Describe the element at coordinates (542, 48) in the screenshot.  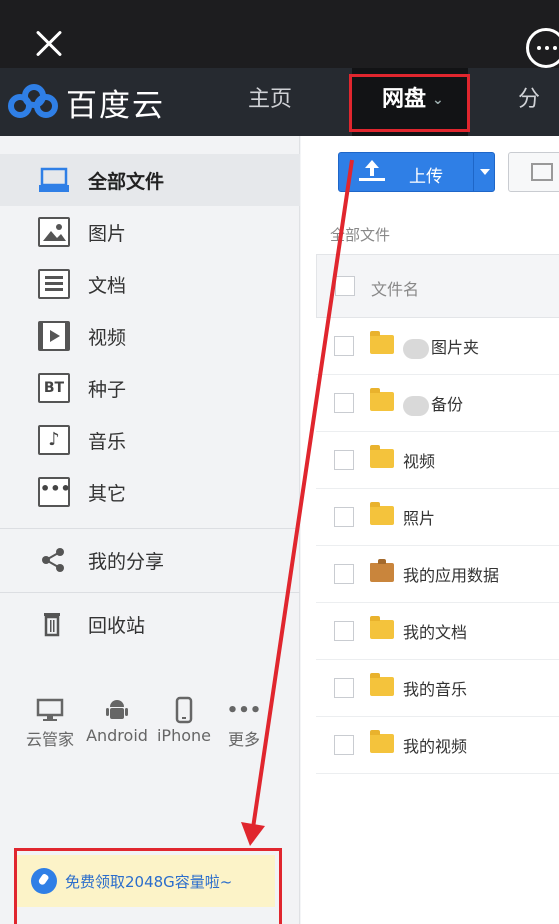
I see `more-options-icon` at that location.